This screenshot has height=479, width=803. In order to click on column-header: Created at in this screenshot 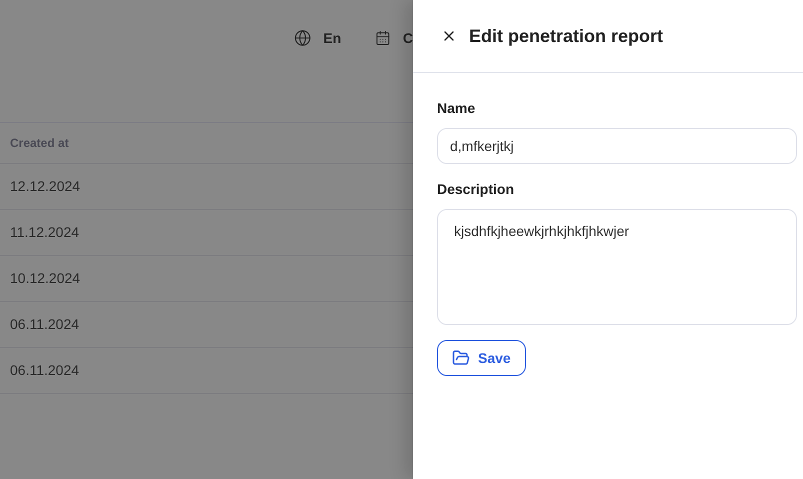, I will do `click(39, 143)`.